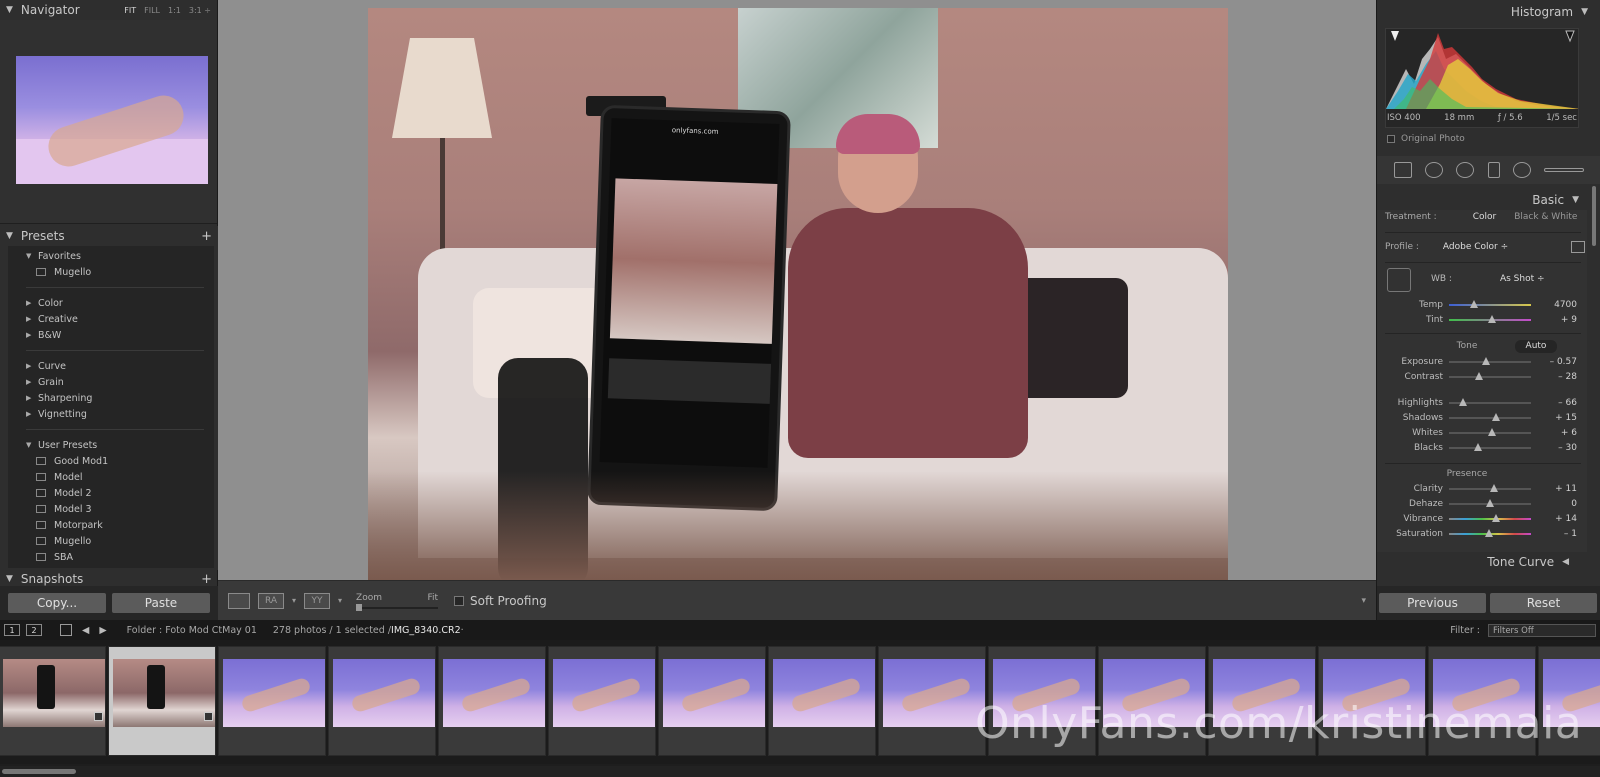  I want to click on filmstrip-scrollbar, so click(800, 771).